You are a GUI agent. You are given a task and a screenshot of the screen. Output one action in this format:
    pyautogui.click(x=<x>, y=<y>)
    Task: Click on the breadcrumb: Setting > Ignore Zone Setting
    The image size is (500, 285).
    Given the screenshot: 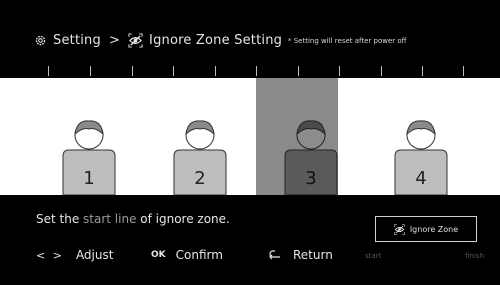 What is the action you would take?
    pyautogui.click(x=158, y=40)
    